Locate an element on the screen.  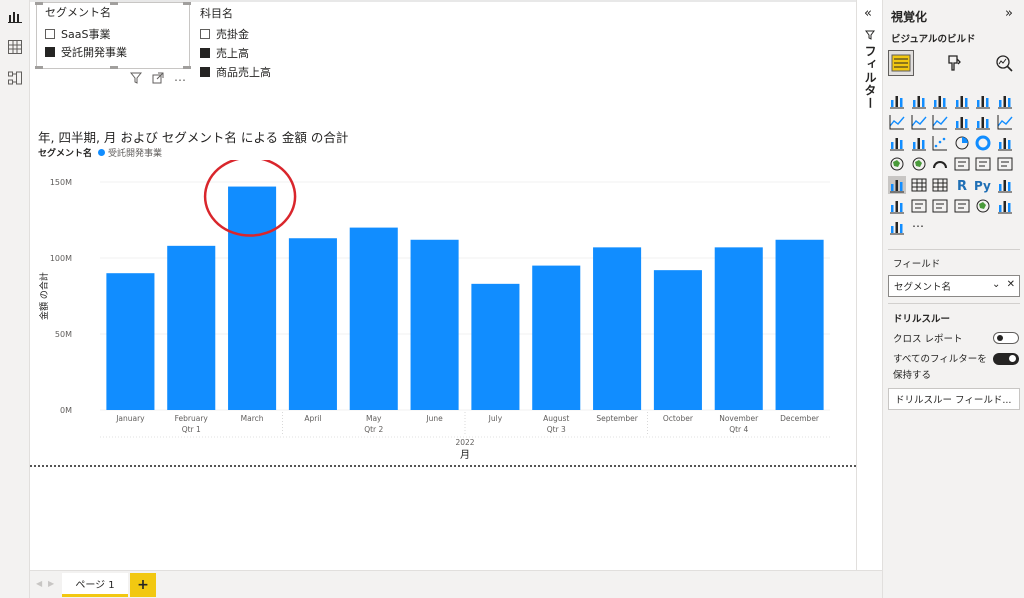
expand-icon: » is located at coordinates (1009, 13).